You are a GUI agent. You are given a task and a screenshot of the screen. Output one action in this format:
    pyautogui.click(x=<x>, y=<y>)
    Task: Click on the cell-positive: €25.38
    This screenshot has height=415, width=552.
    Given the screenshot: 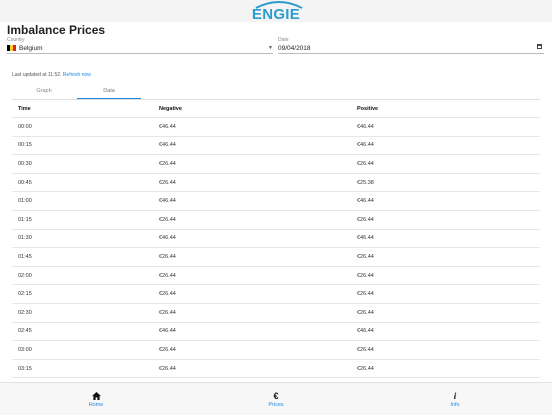 What is the action you would take?
    pyautogui.click(x=365, y=182)
    